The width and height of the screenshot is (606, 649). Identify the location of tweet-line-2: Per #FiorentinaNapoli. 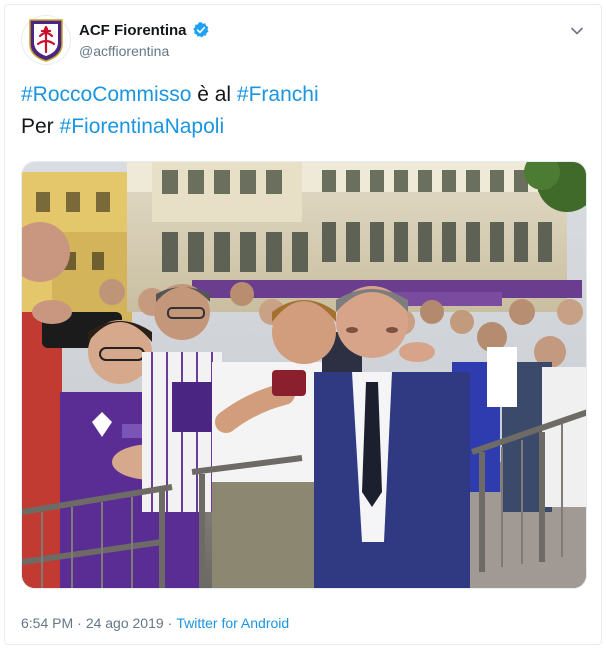
(301, 127).